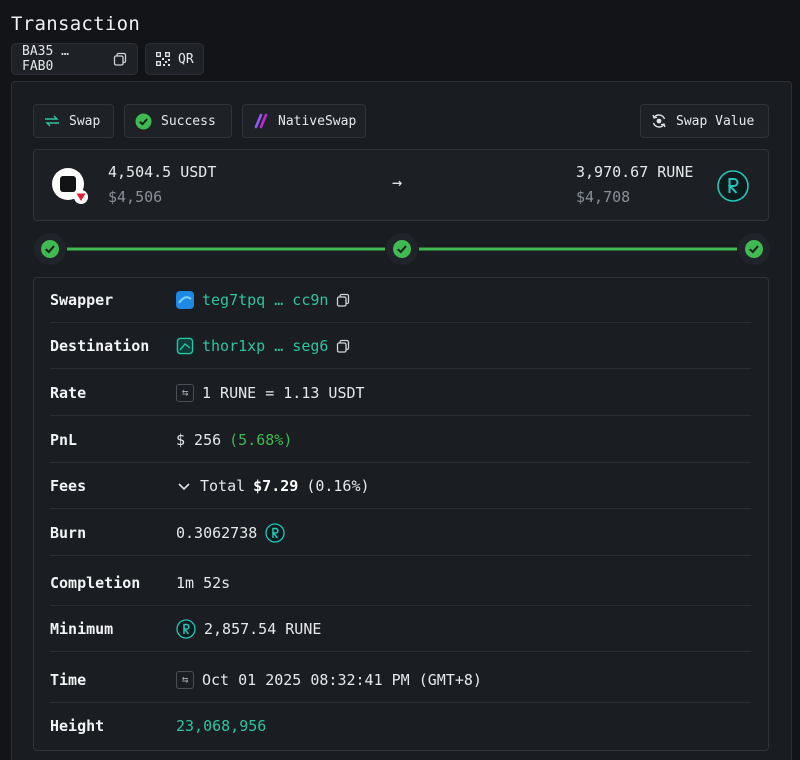  What do you see at coordinates (163, 59) in the screenshot?
I see `qr-code-icon` at bounding box center [163, 59].